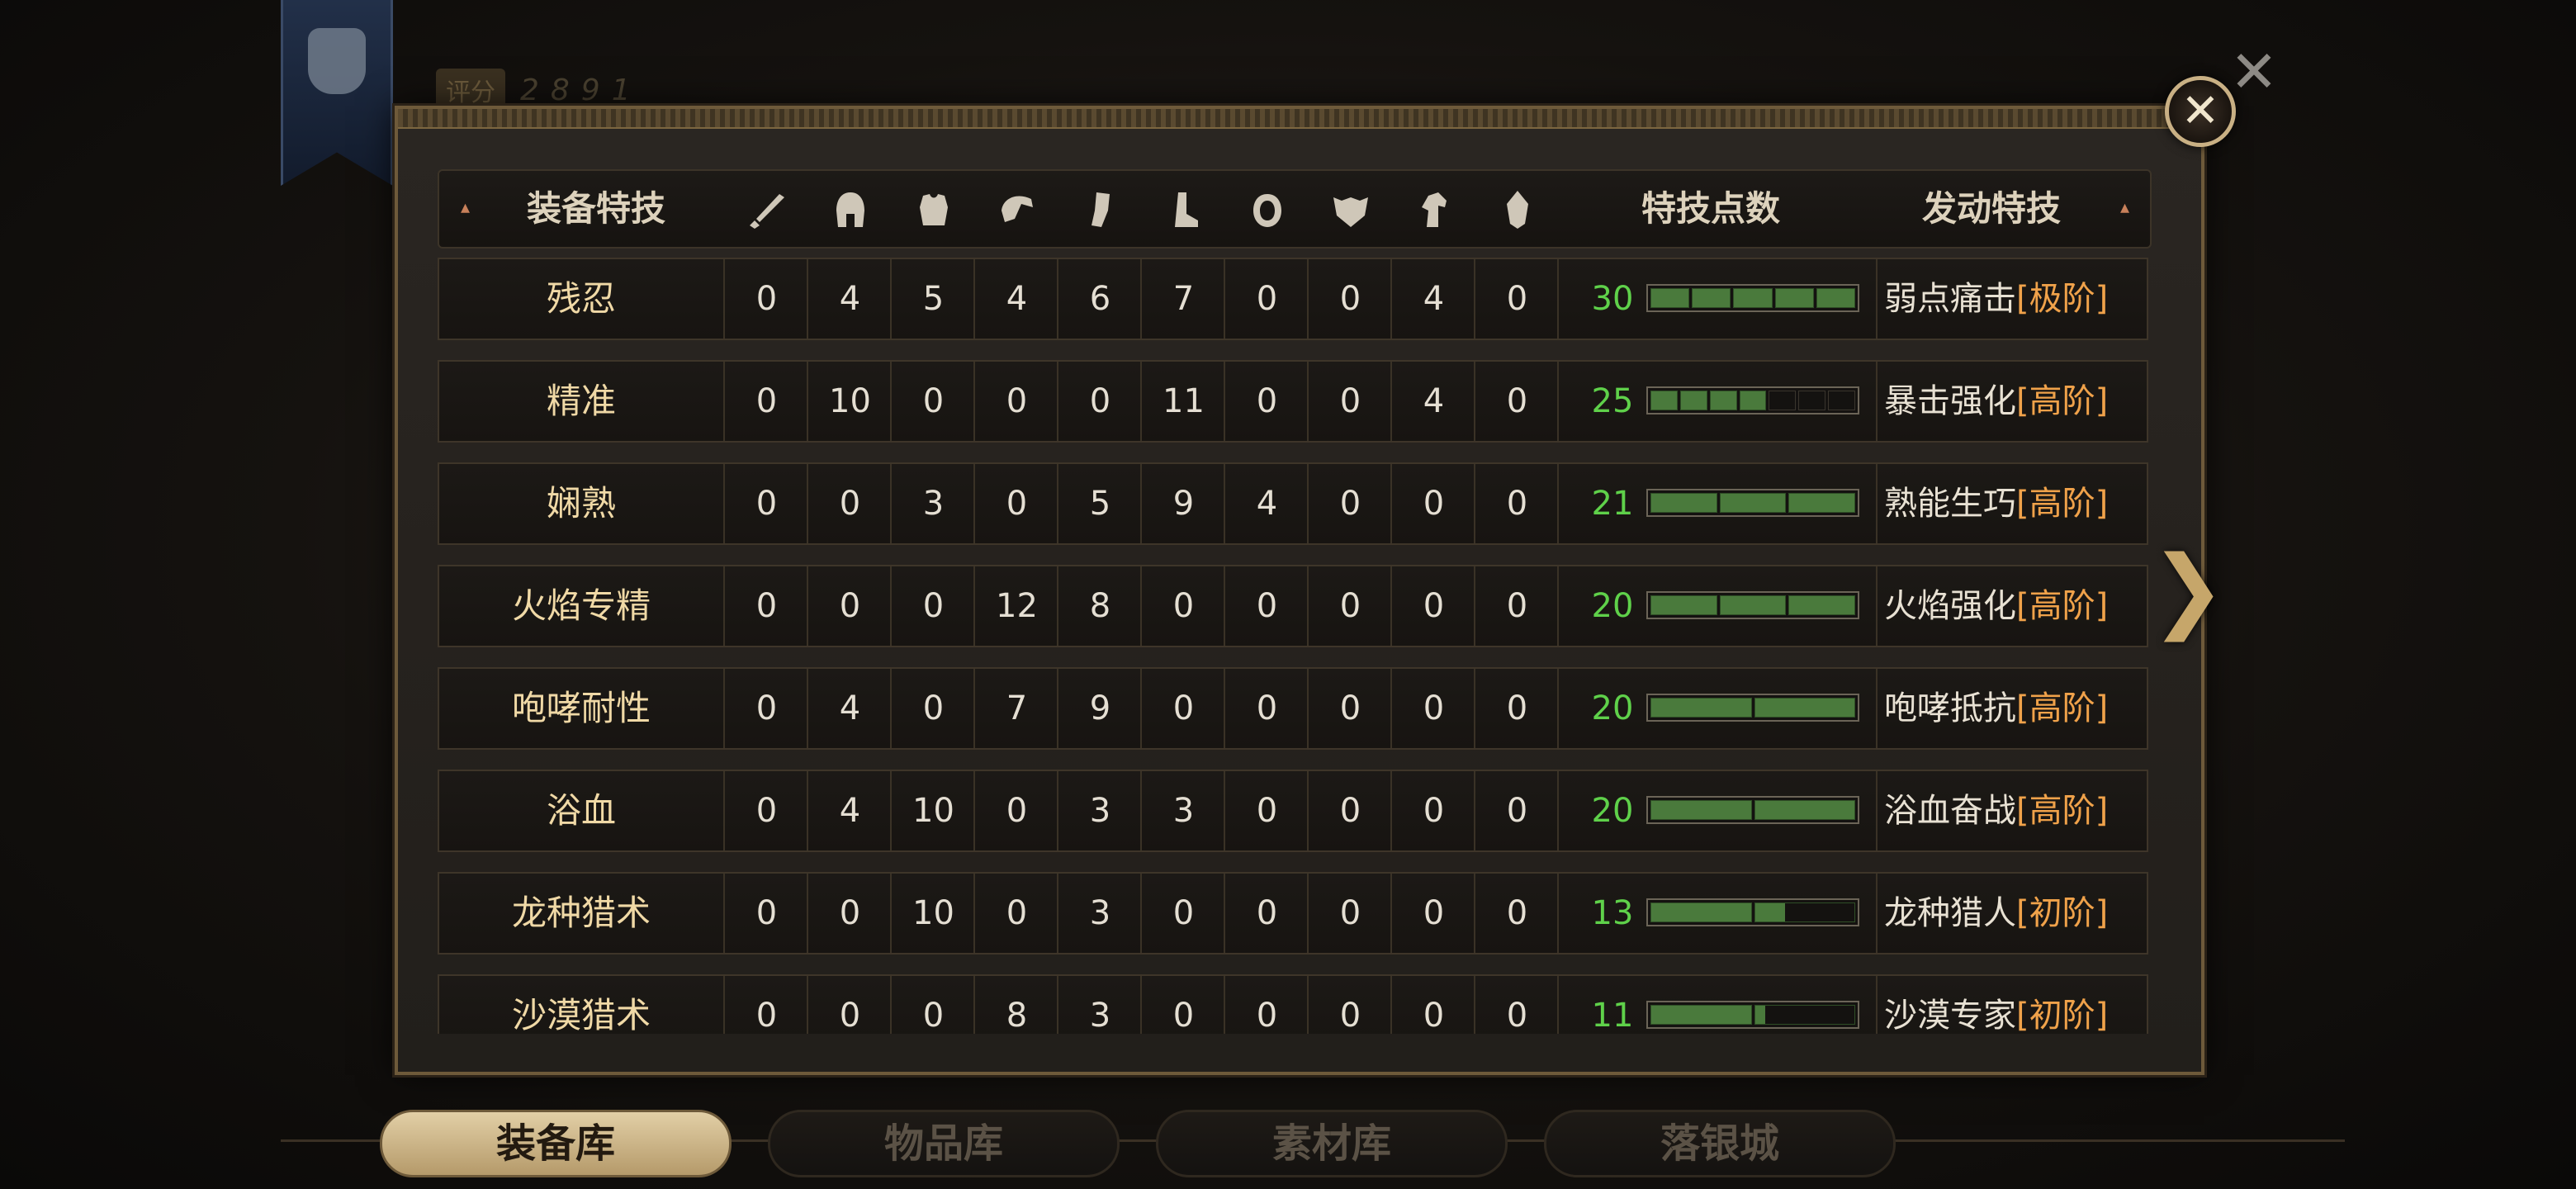 The height and width of the screenshot is (1189, 2576). Describe the element at coordinates (1293, 299) in the screenshot. I see `table-row: 残忍 0 4 5 4 6 7 0 0 4 0 30 弱点痛击[极阶]` at that location.